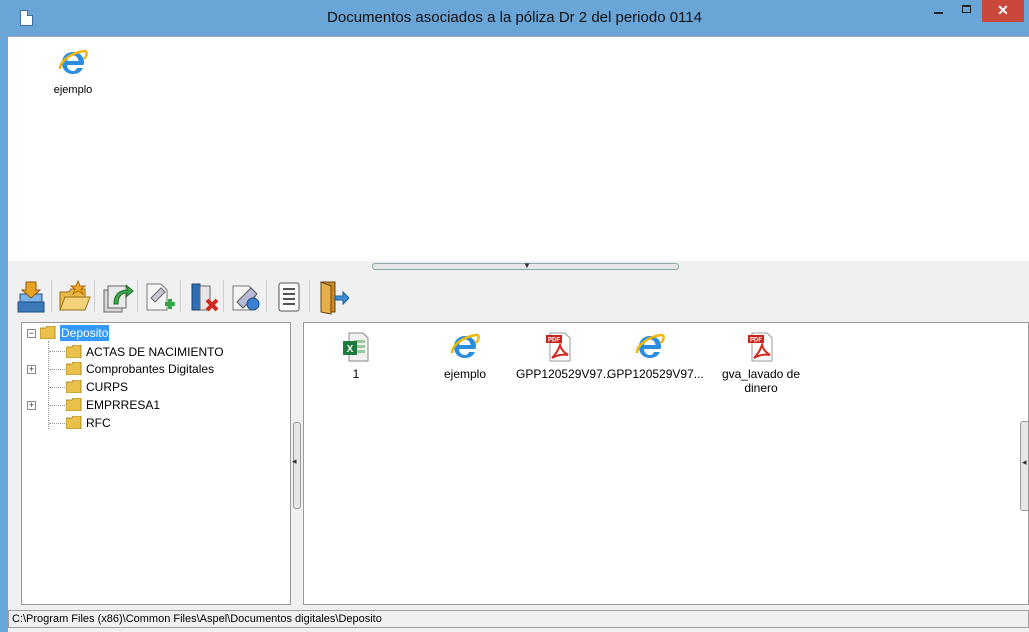  I want to click on open-folder-button, so click(74, 297).